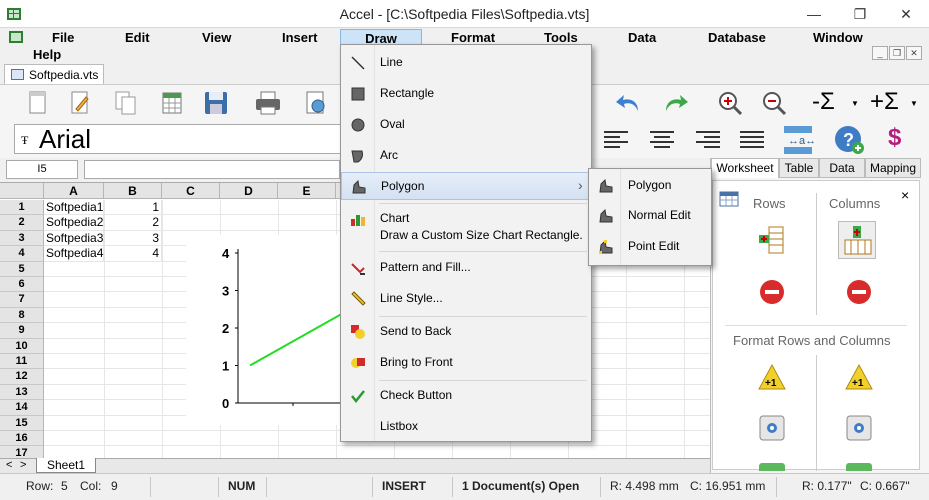 This screenshot has height=500, width=929. What do you see at coordinates (860, 14) in the screenshot?
I see `restore-button: ❐` at bounding box center [860, 14].